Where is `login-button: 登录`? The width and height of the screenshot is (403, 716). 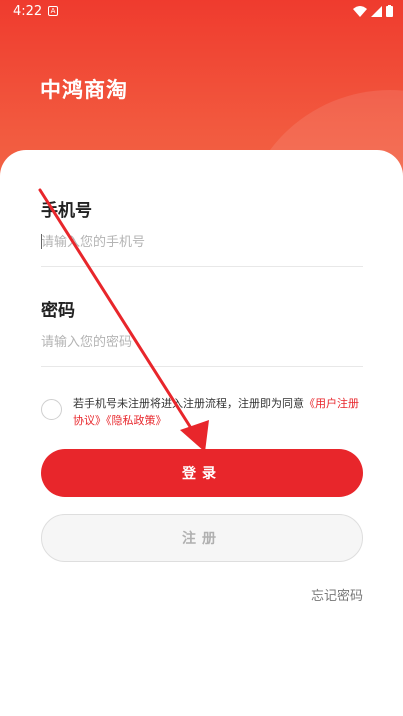
login-button: 登录 is located at coordinates (202, 473).